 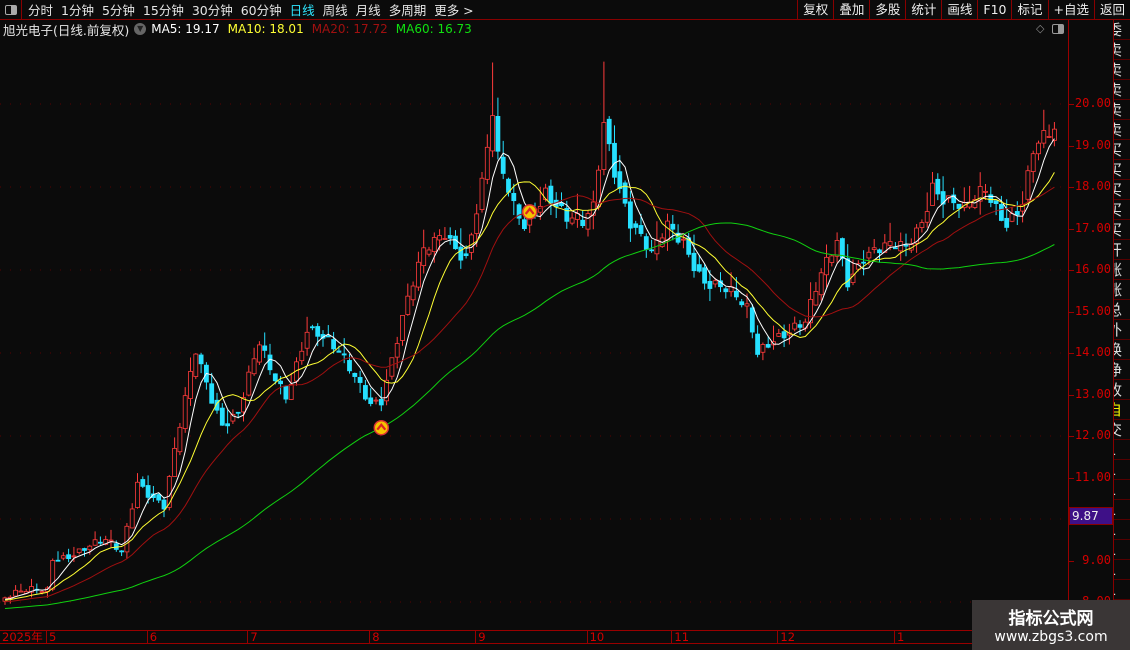 I want to click on period-tabs: 分时 1分钟 5分钟 15分钟 30分钟 60分钟 日线 周线 月线 多周期 更多 >, so click(x=250, y=9).